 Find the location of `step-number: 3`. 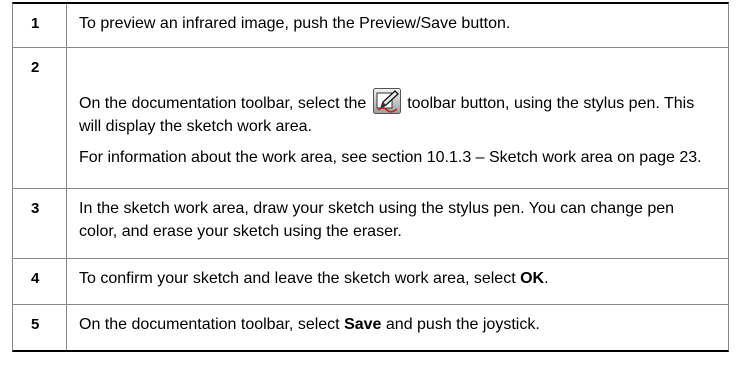

step-number: 3 is located at coordinates (40, 223).